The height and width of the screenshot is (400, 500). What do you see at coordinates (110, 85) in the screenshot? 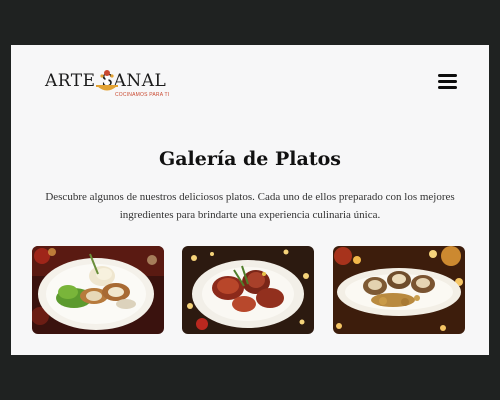
I see `brand-logo: ARTE SANAL COCINAMOS PARA TI` at bounding box center [110, 85].